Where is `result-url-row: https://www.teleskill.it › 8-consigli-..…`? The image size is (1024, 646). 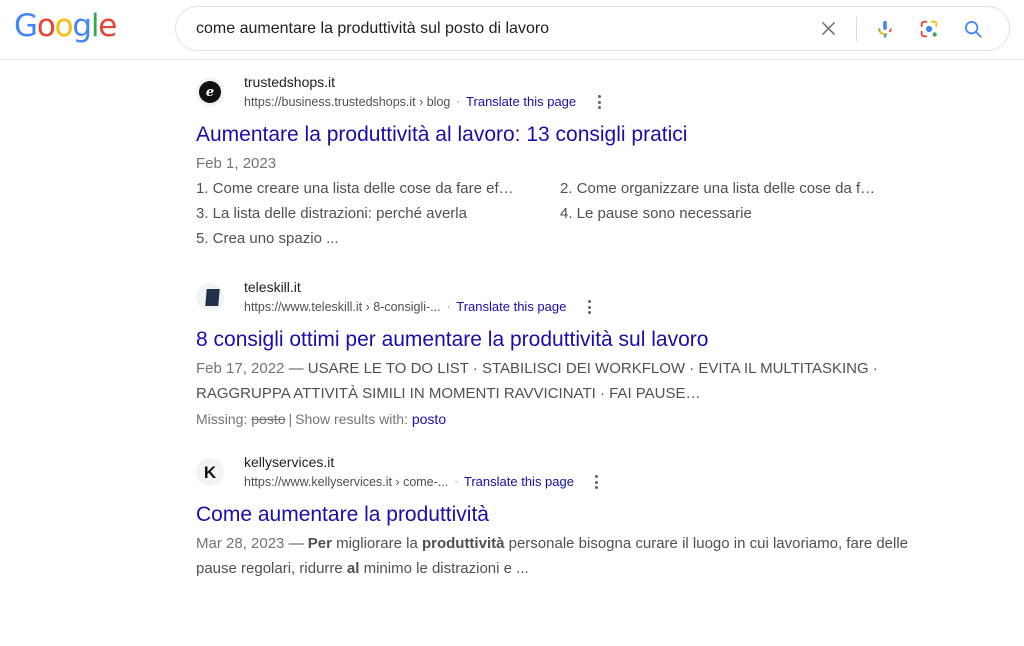
result-url-row: https://www.teleskill.it › 8-consigli-..… is located at coordinates (421, 307).